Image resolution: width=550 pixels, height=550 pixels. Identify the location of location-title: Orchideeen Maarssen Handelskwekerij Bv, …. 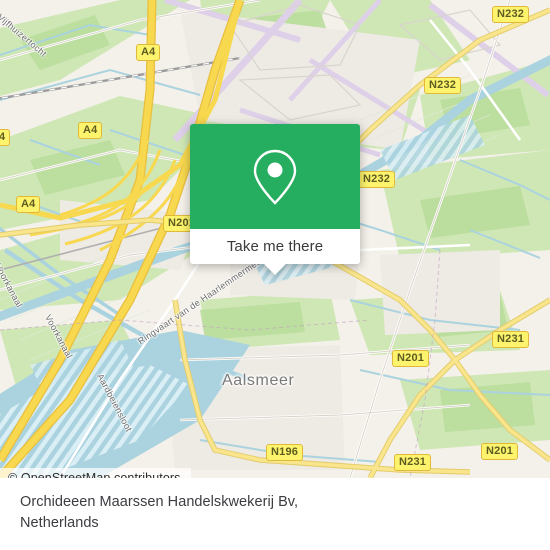
(159, 512).